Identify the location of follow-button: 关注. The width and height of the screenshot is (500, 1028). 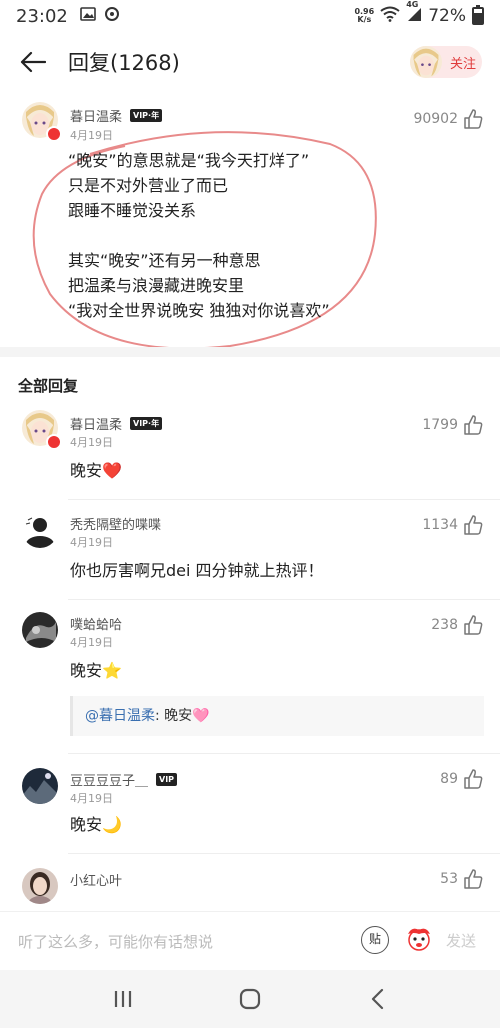
(446, 62).